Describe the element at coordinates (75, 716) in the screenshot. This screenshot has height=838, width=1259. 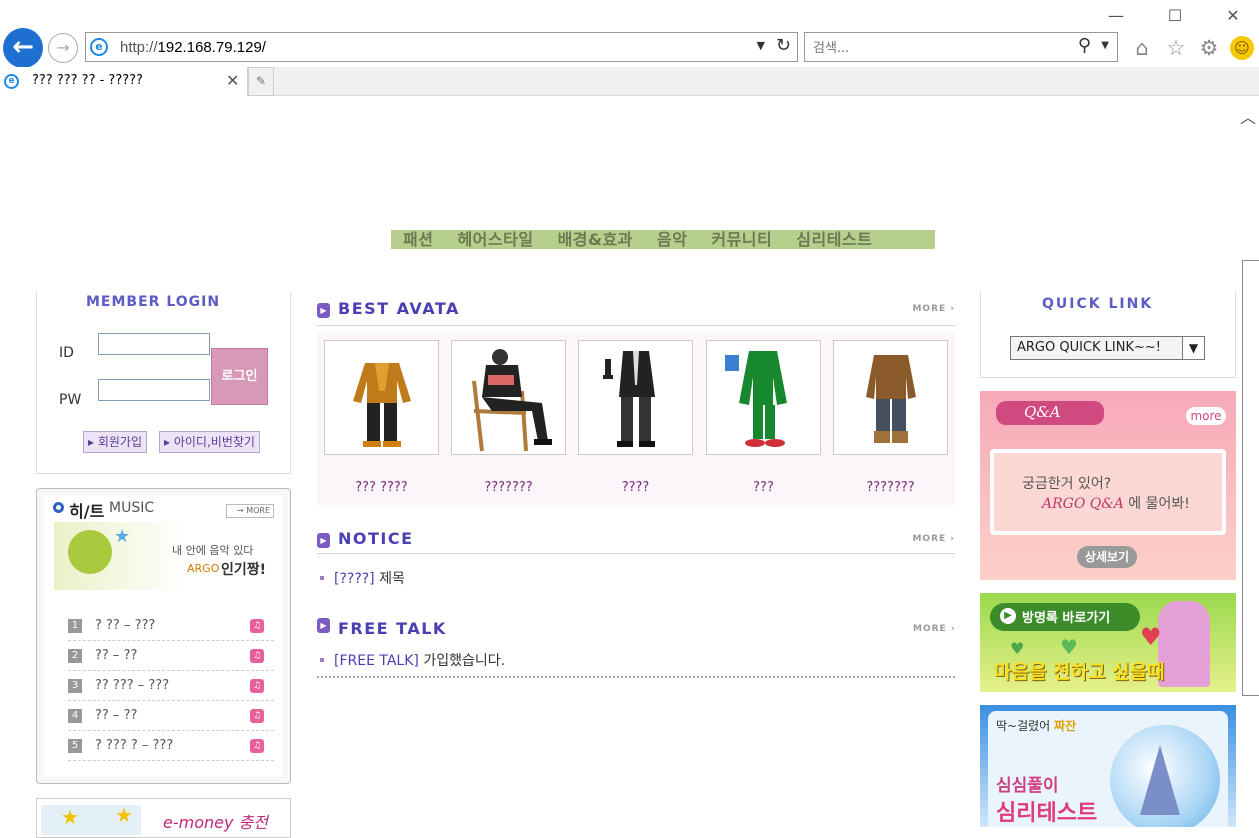
I see `music-rank: 4` at that location.